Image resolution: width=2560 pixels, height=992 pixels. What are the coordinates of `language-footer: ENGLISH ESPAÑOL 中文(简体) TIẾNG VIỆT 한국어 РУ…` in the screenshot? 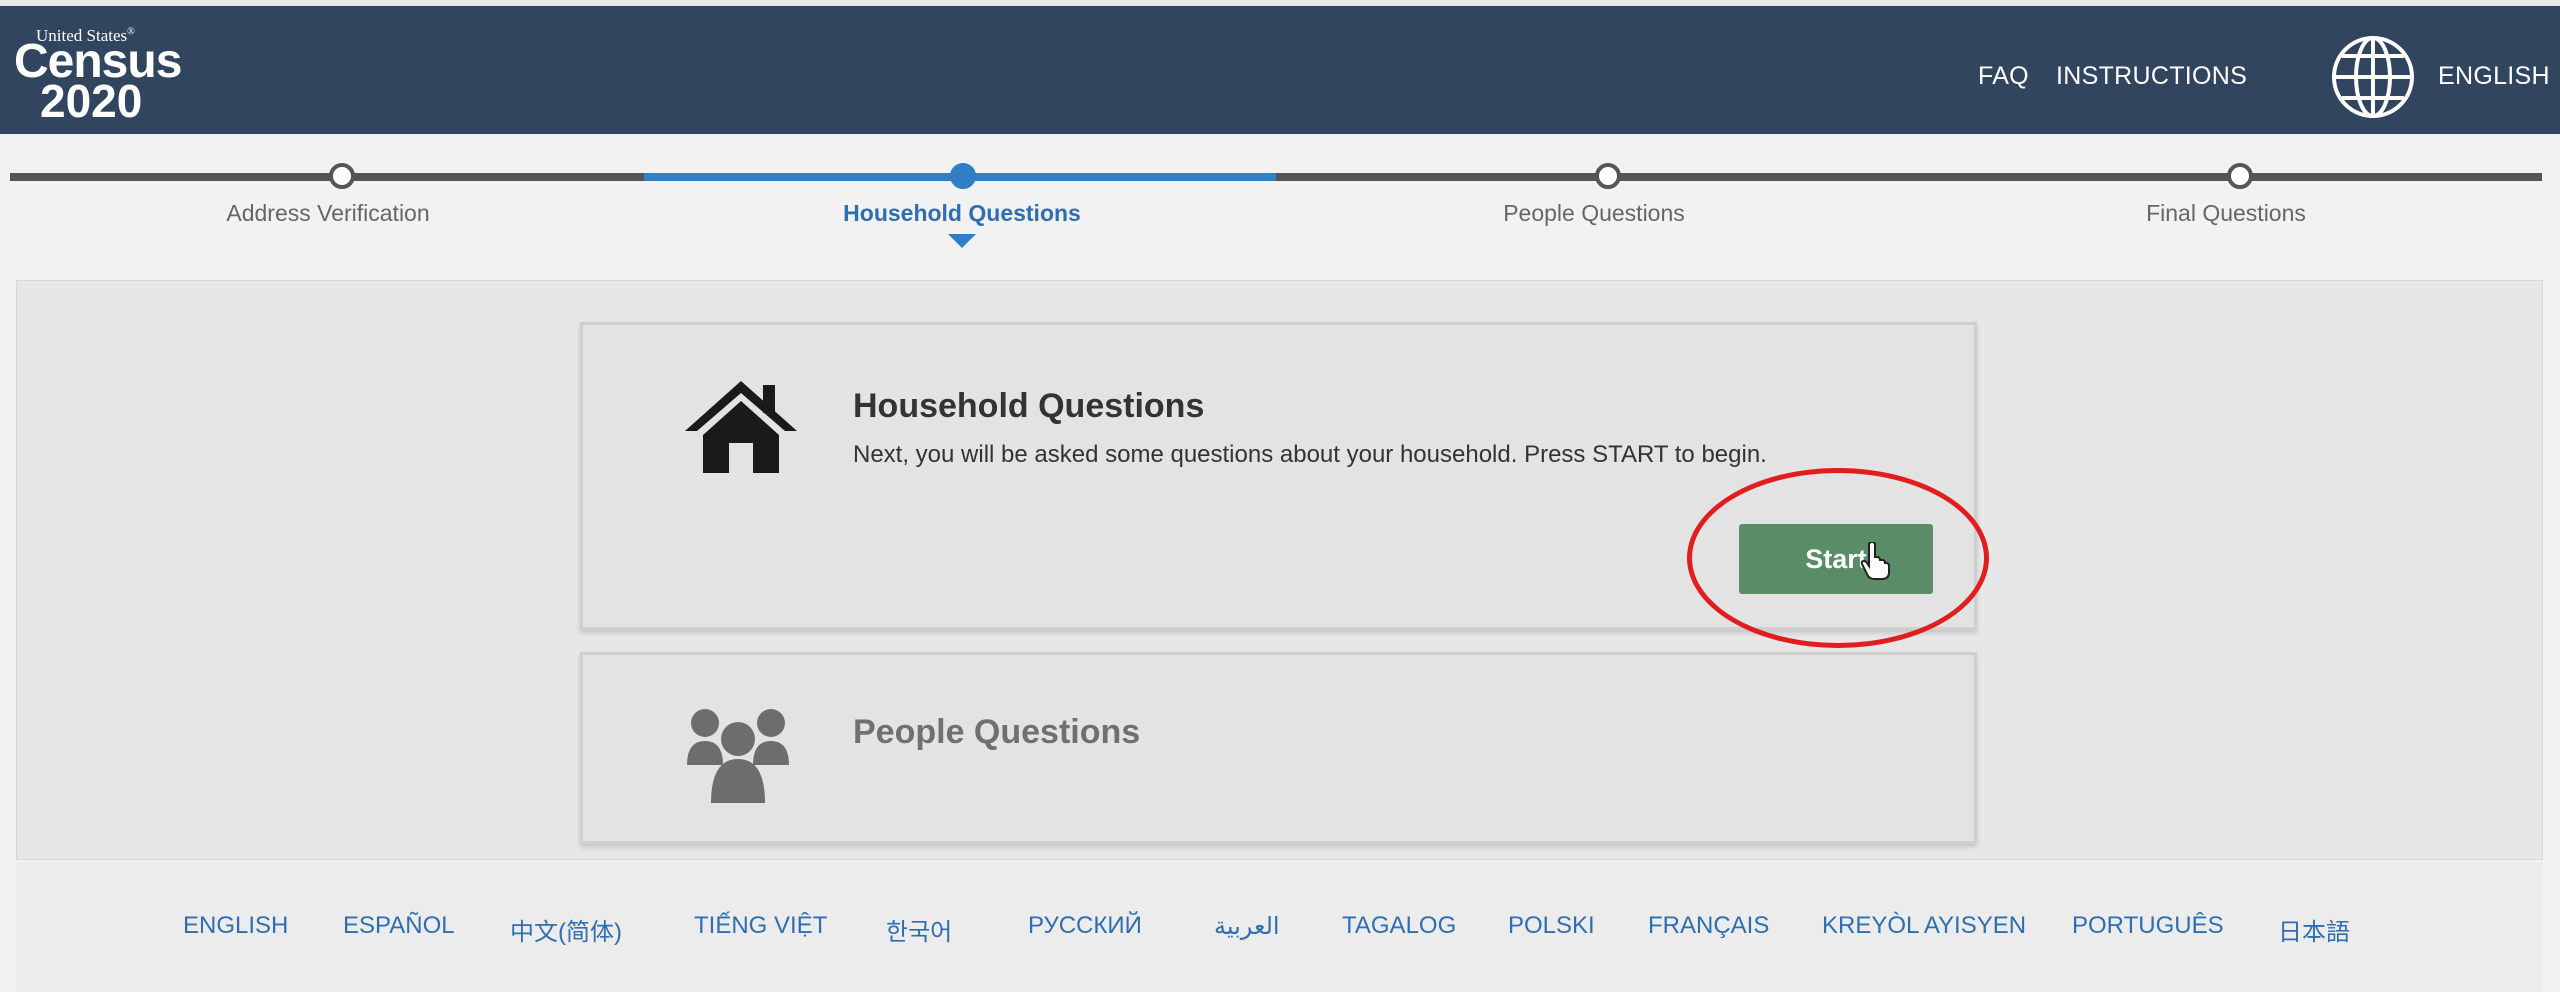 It's located at (1279, 927).